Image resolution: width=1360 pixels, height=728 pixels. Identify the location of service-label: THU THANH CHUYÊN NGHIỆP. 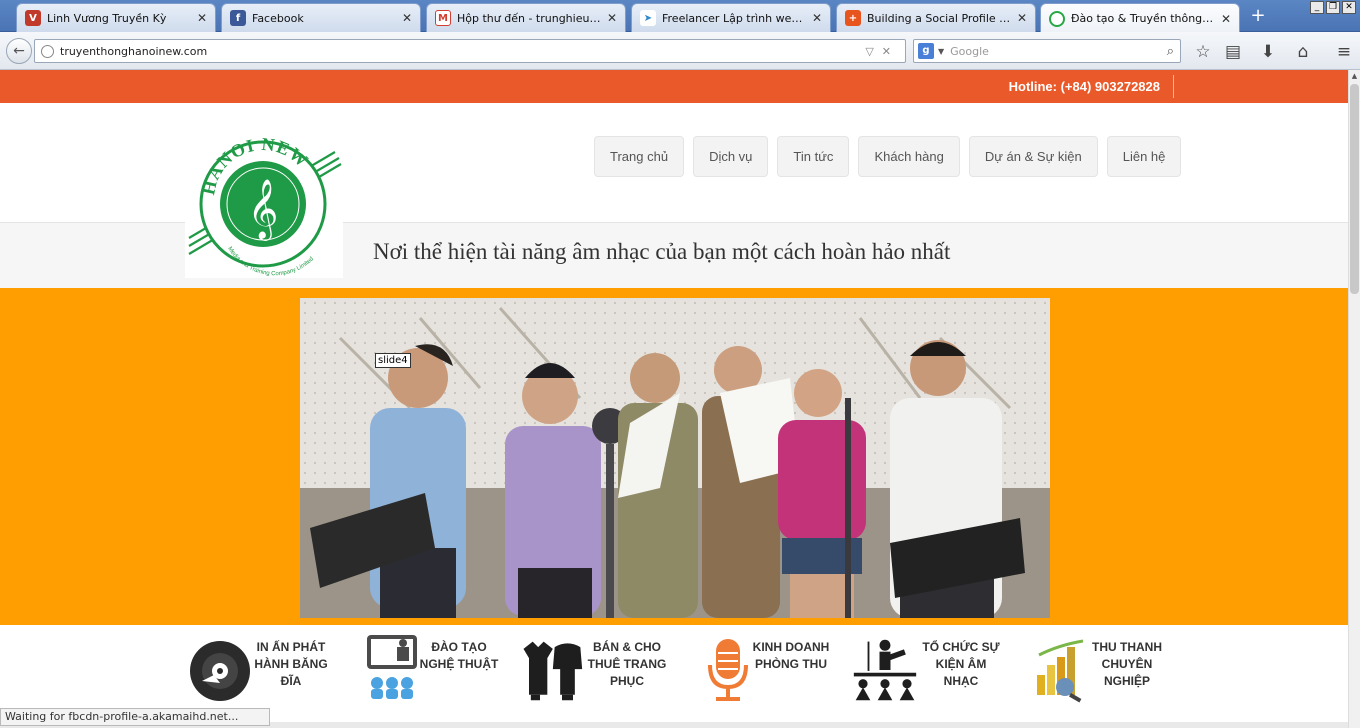
(1127, 664).